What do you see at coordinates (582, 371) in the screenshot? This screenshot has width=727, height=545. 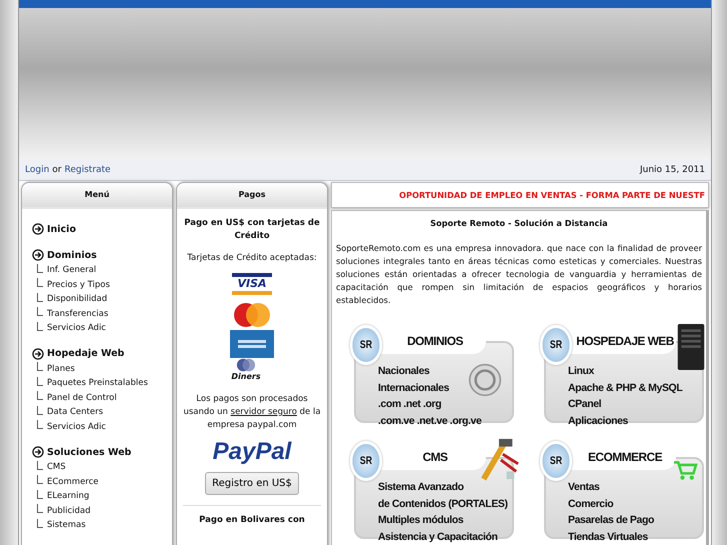 I see `service-item: Linux` at bounding box center [582, 371].